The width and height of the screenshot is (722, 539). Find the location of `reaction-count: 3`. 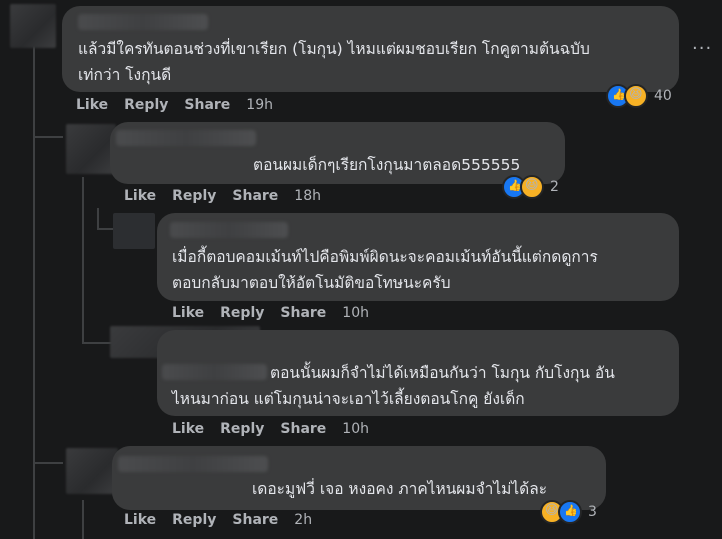

reaction-count: 3 is located at coordinates (592, 512).